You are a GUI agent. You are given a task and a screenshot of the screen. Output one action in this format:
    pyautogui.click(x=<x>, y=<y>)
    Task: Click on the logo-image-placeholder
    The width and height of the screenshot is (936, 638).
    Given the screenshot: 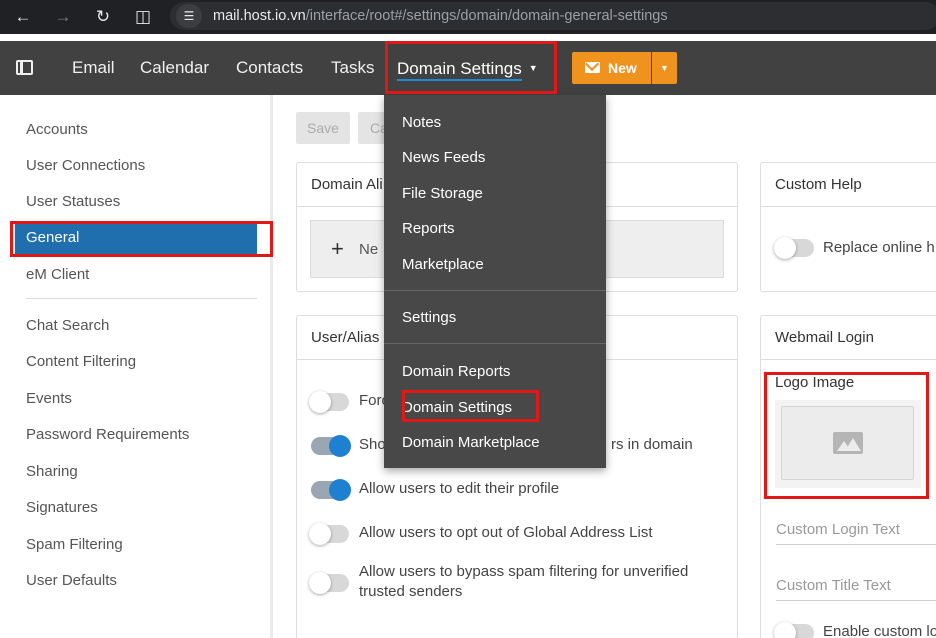 What is the action you would take?
    pyautogui.click(x=847, y=443)
    